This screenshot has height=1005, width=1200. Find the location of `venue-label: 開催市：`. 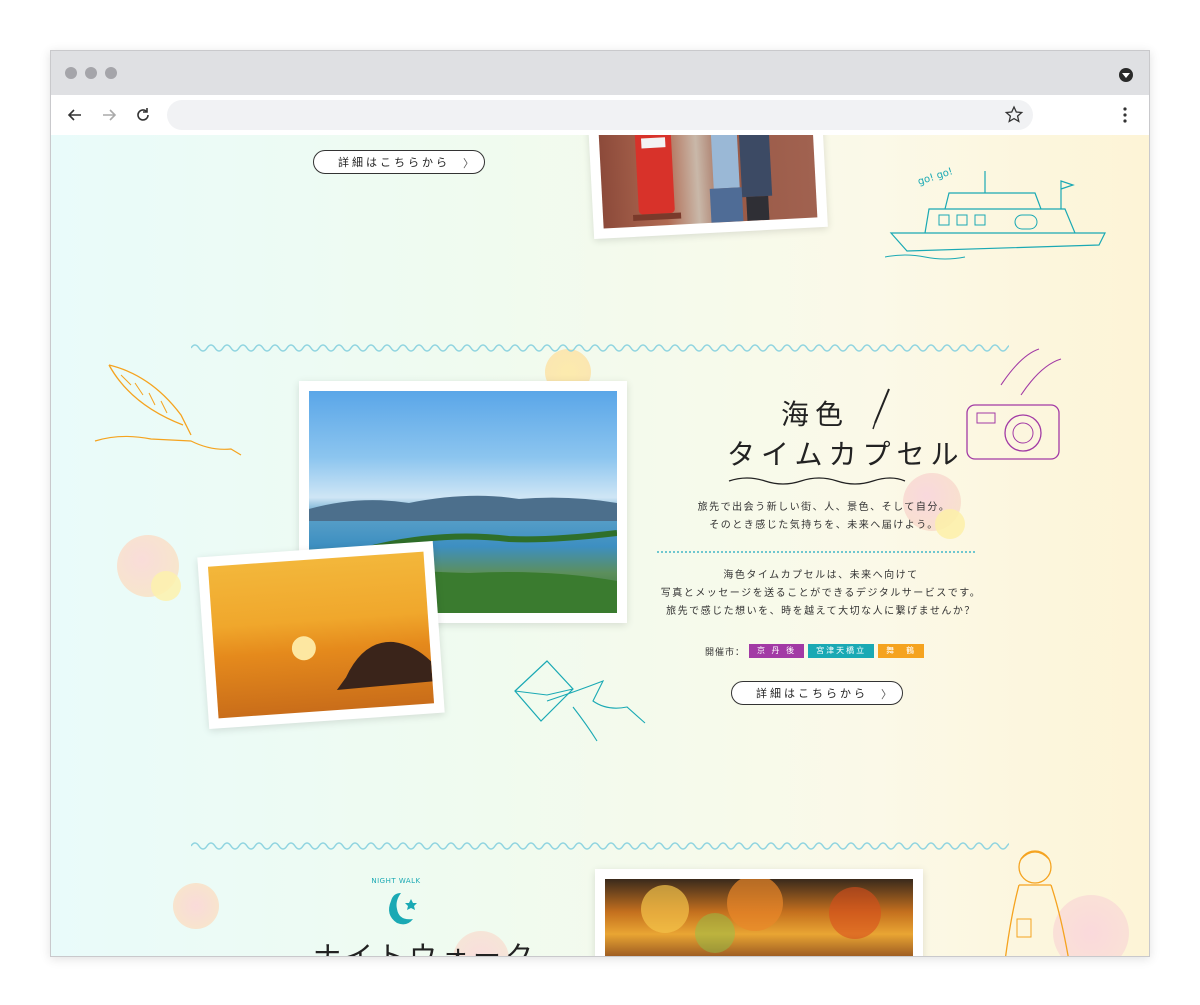

venue-label: 開催市： is located at coordinates (725, 652).